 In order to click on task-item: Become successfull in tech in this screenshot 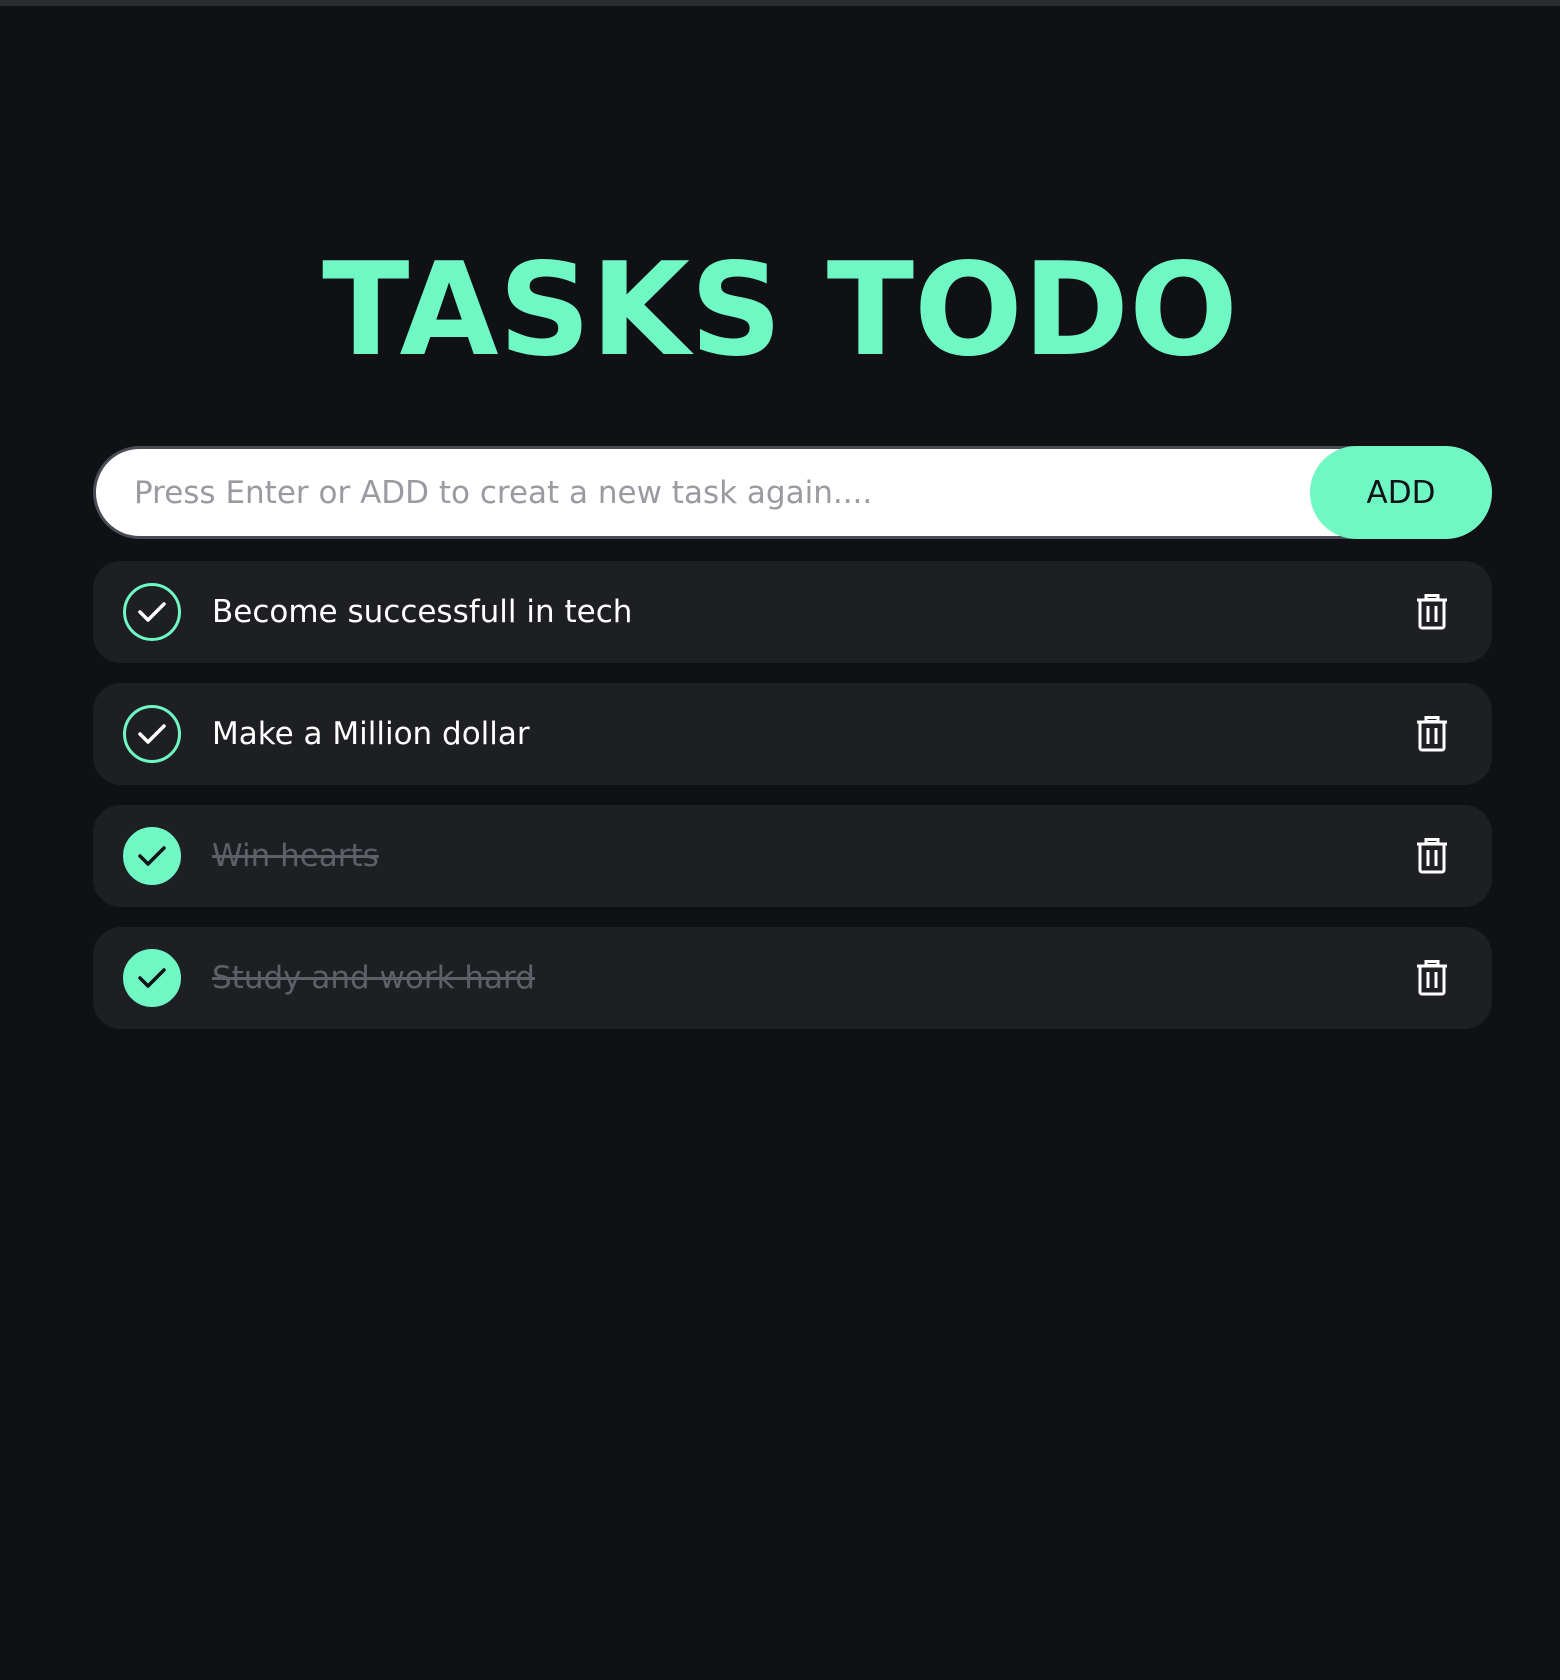, I will do `click(792, 612)`.